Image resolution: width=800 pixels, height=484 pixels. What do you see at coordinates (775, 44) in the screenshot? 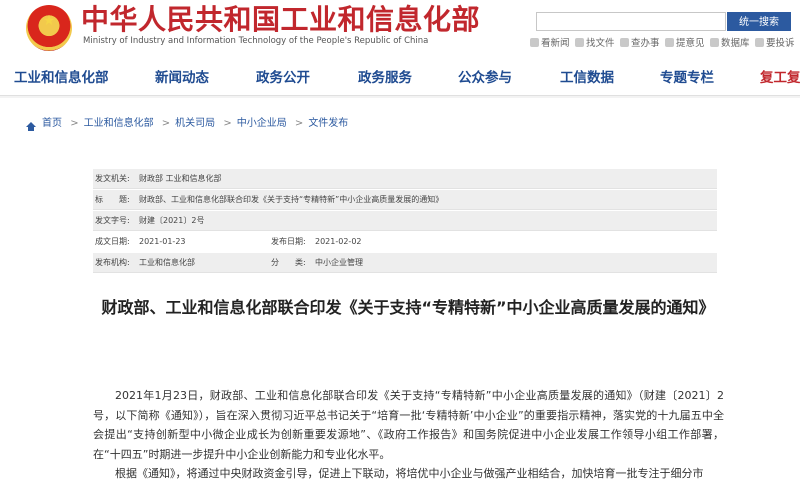
I see `quick-link-complaint: 要投诉` at bounding box center [775, 44].